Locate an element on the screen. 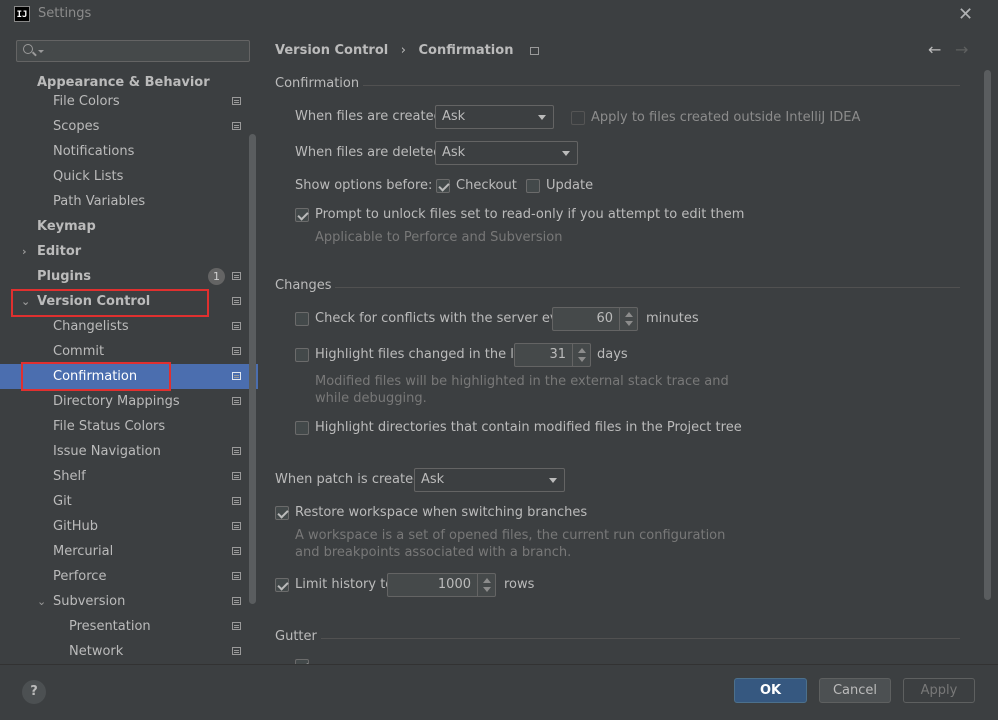 Image resolution: width=998 pixels, height=720 pixels. sidebar-item-changelists: Changelists is located at coordinates (129, 326).